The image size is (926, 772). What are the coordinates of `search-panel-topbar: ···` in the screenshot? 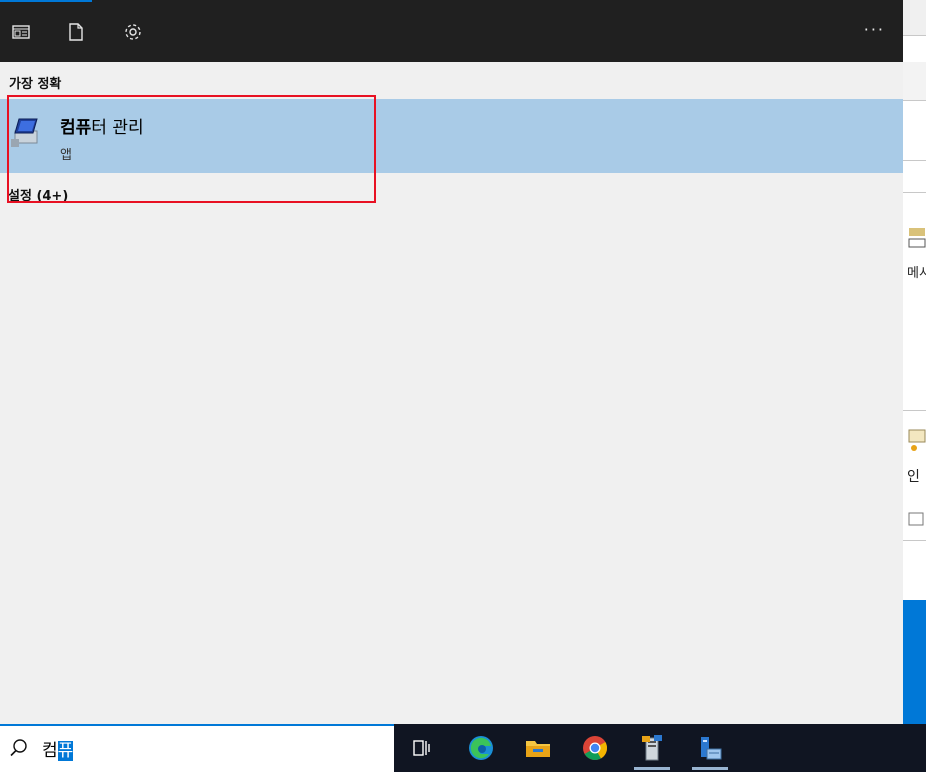 It's located at (451, 31).